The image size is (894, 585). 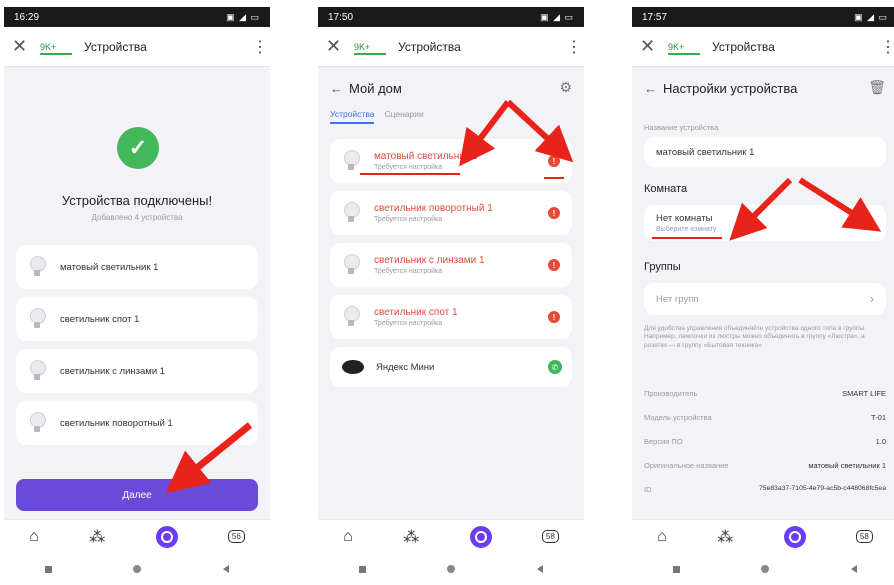 I want to click on call-icon: ✆, so click(x=555, y=367).